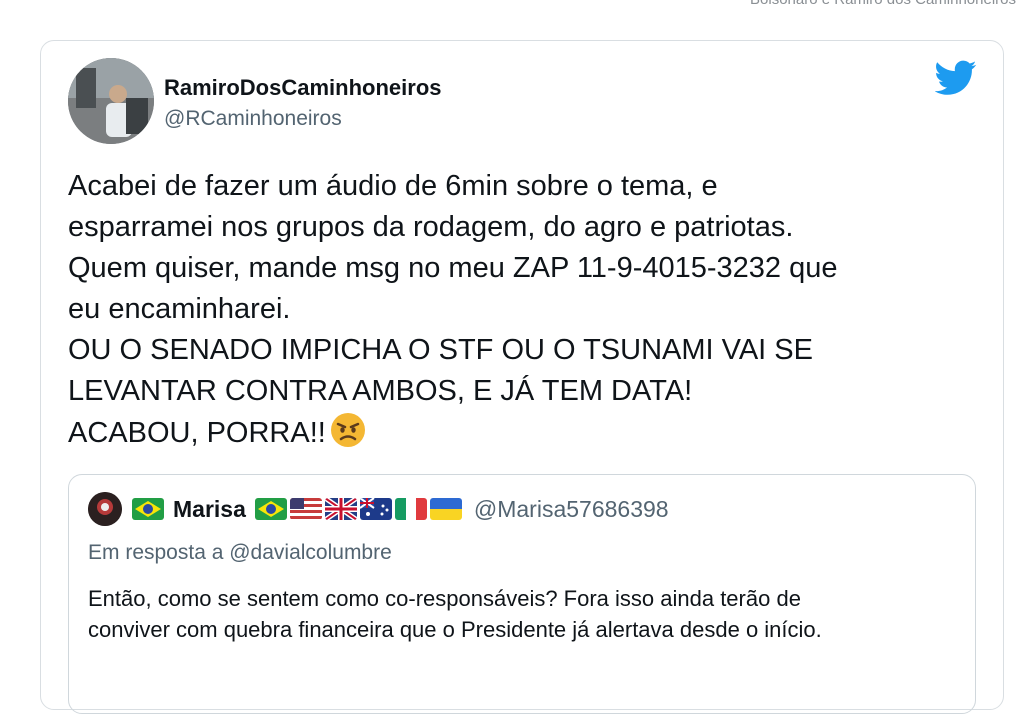  I want to click on avatar-photo, so click(111, 101).